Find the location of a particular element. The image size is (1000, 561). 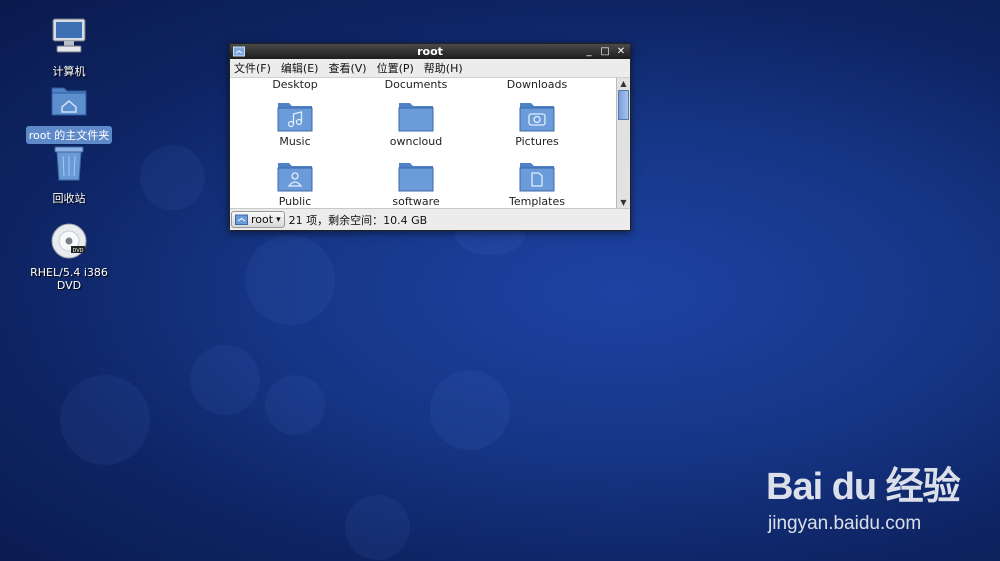

file-label: owncloud is located at coordinates (416, 141).